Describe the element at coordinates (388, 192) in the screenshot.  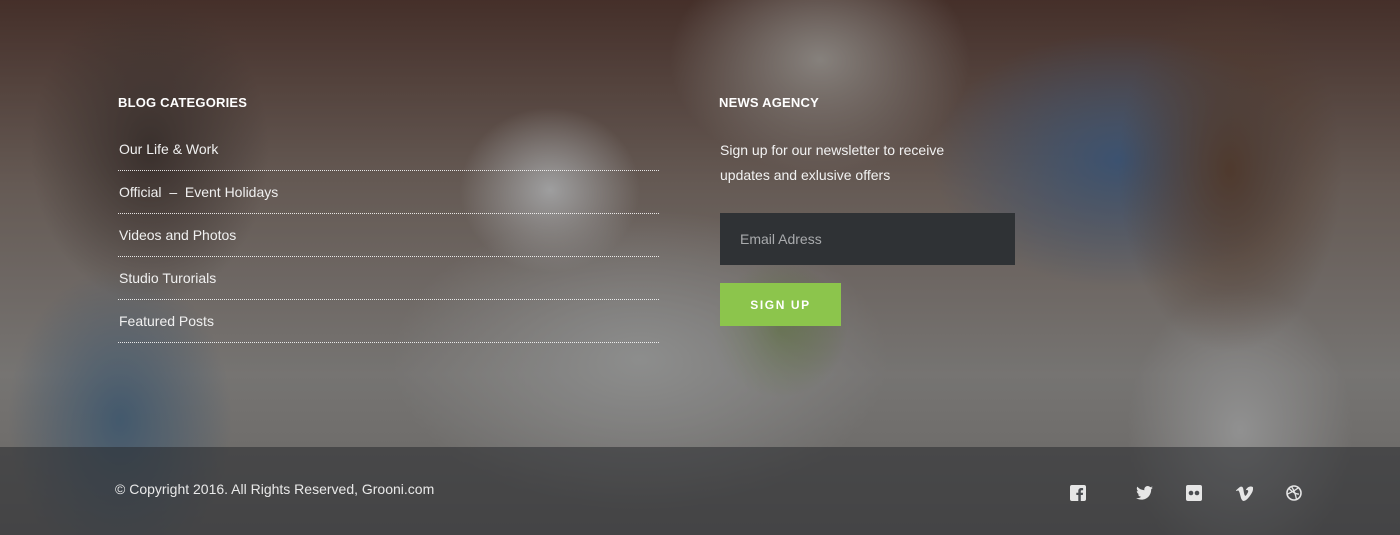
I see `list-item: Official – Event Holidays` at that location.